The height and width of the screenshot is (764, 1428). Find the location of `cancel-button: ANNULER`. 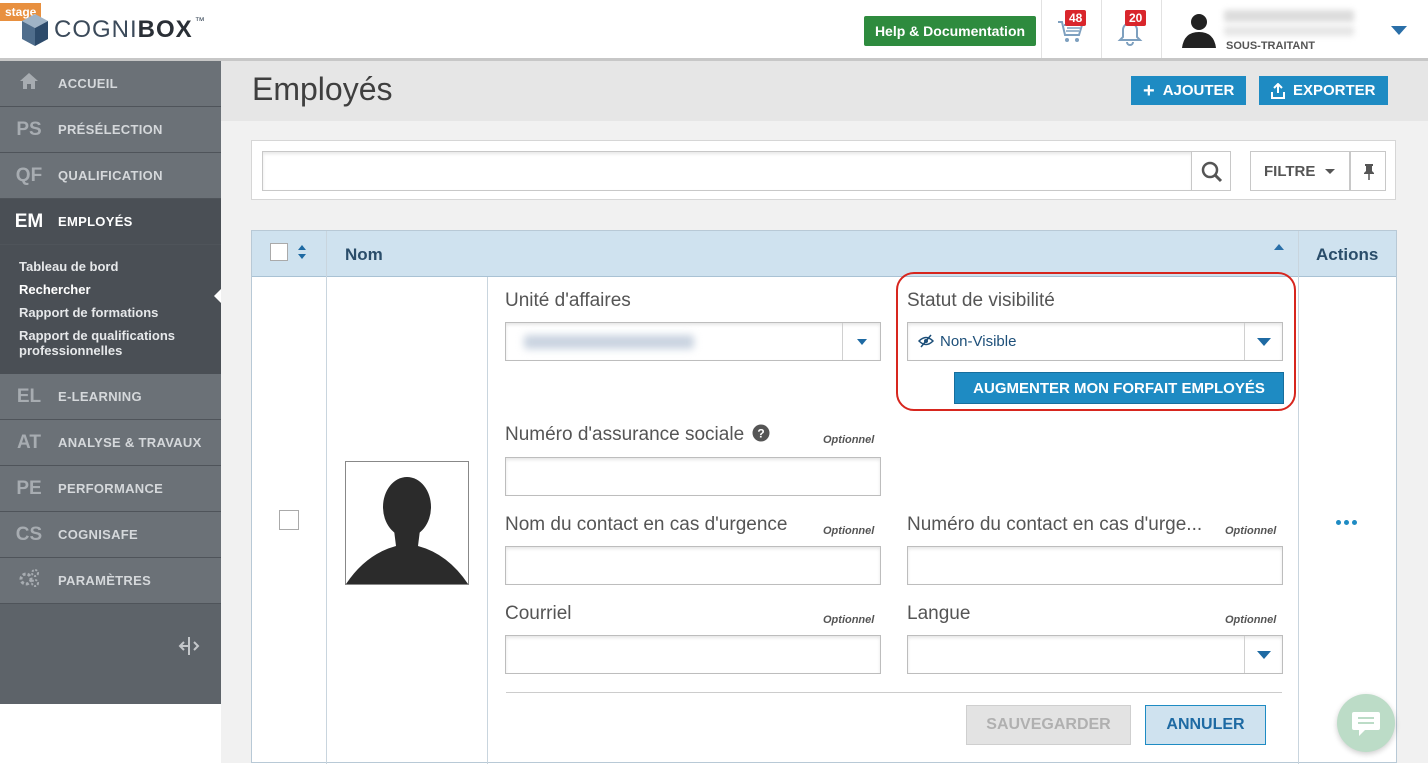

cancel-button: ANNULER is located at coordinates (1205, 725).